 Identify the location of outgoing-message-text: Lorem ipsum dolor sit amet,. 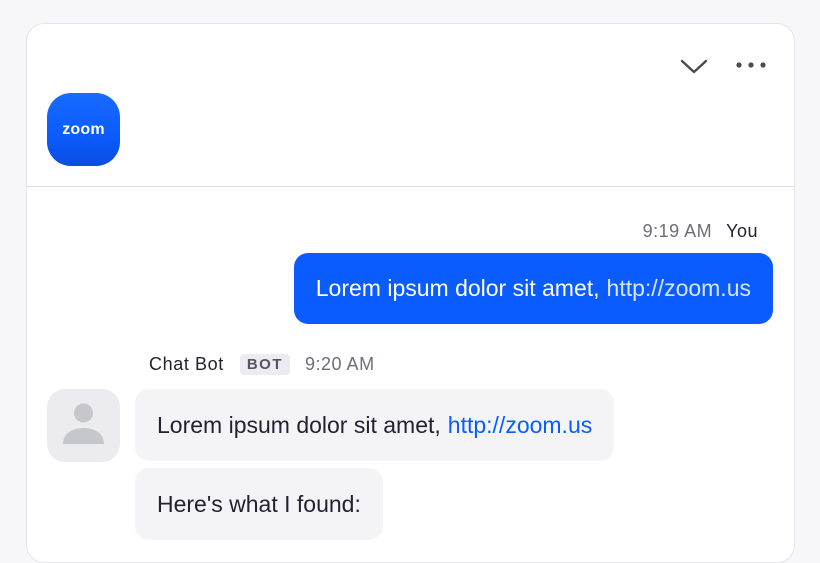
(457, 288).